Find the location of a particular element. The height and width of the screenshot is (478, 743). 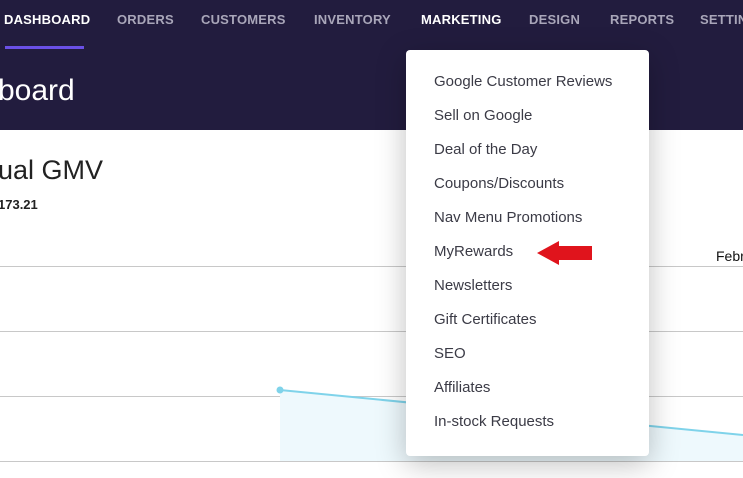

menu-item-sell-on-google: Sell on Google is located at coordinates (483, 115).